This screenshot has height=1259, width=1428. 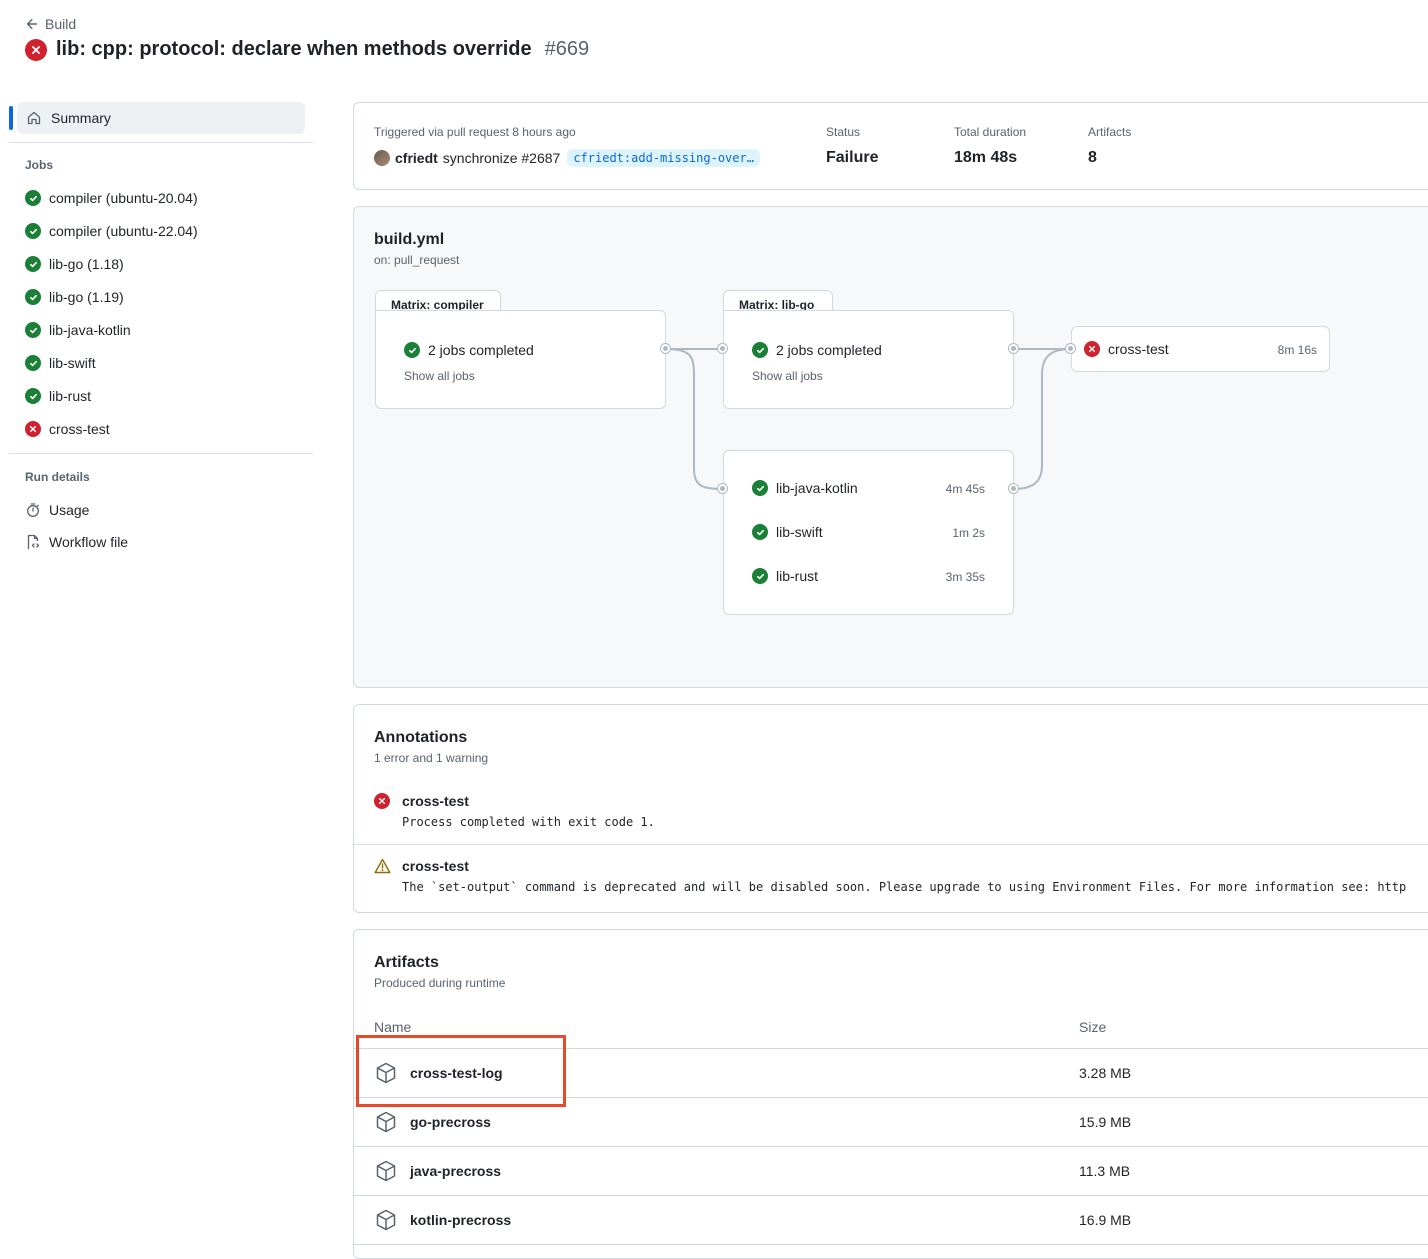 I want to click on job-label: lib-go (1.18), so click(x=86, y=264).